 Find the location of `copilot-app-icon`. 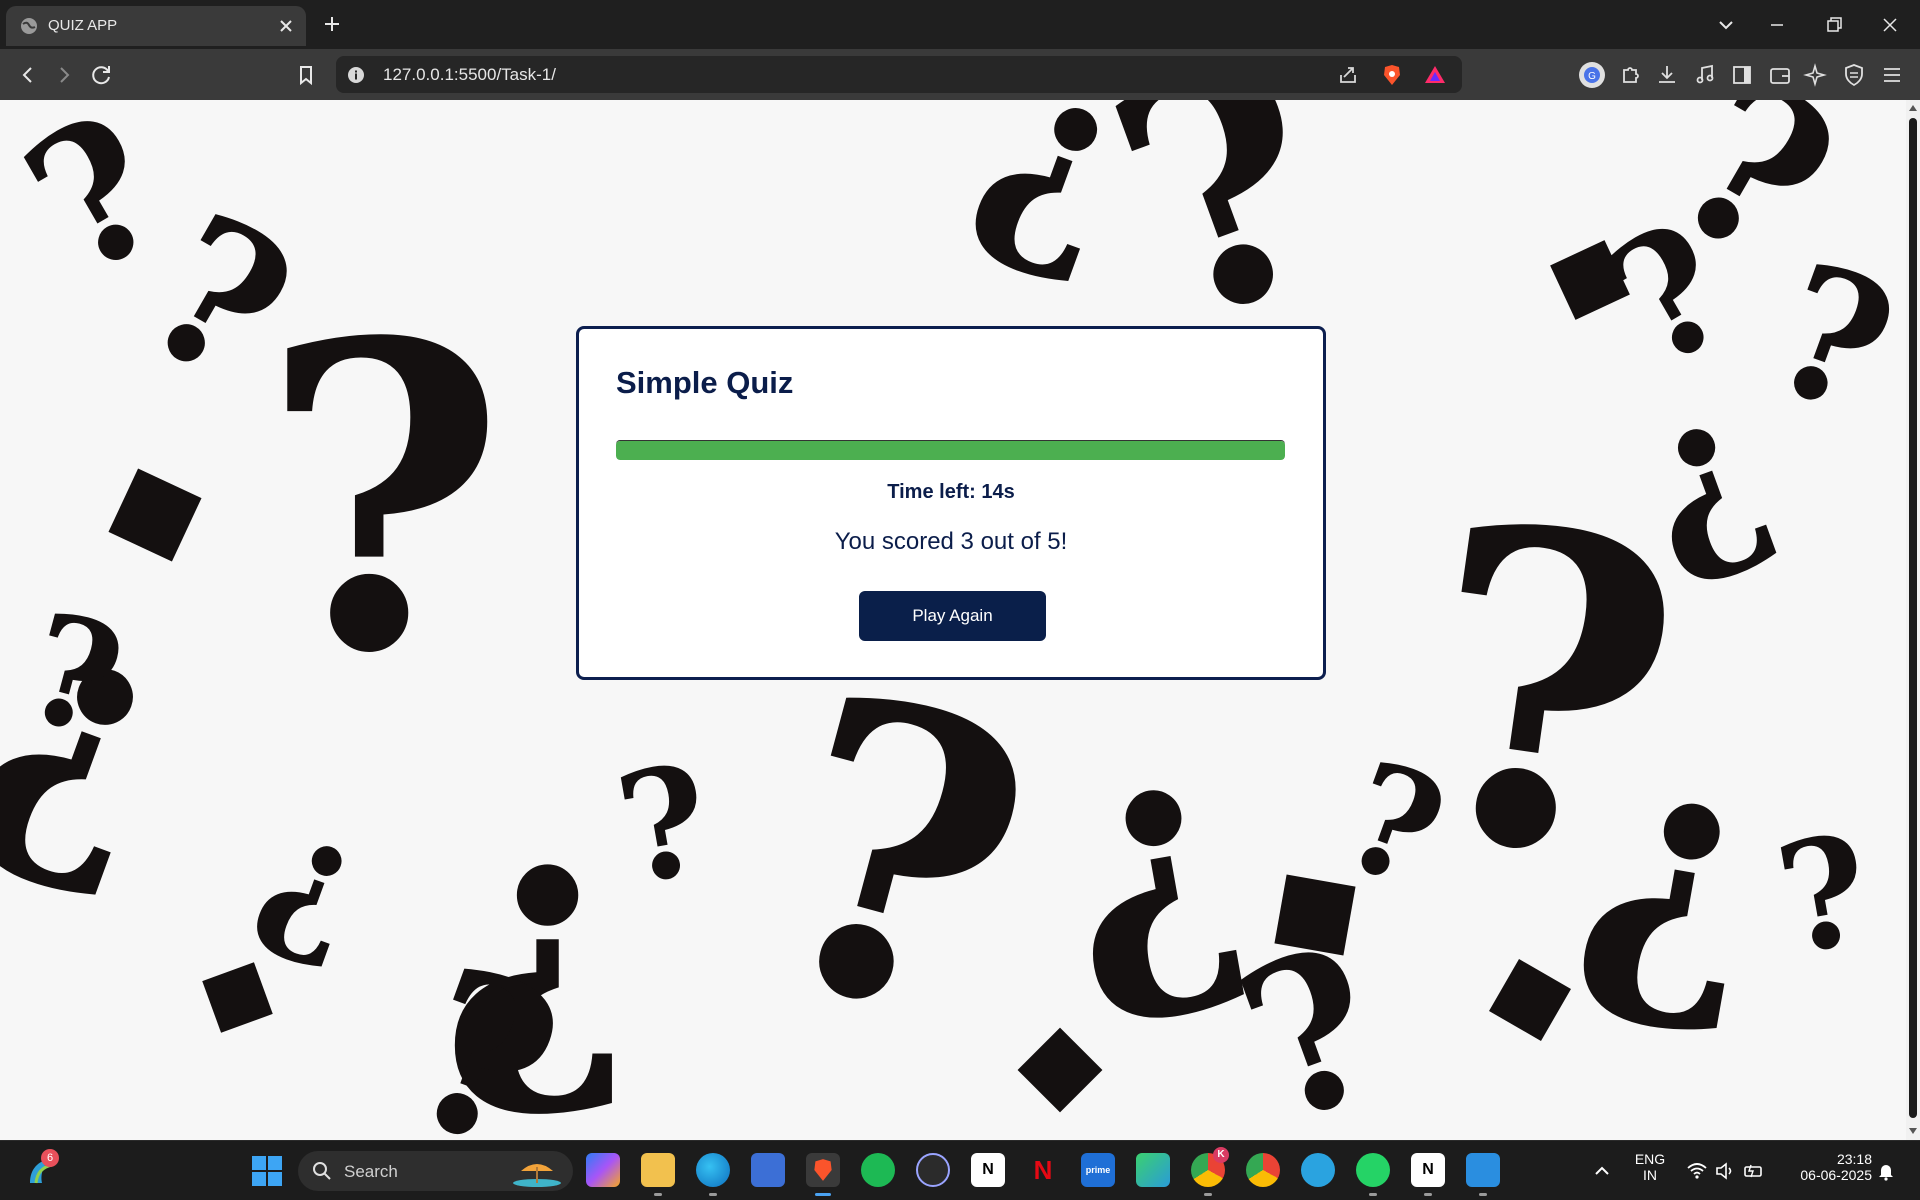

copilot-app-icon is located at coordinates (603, 1170).